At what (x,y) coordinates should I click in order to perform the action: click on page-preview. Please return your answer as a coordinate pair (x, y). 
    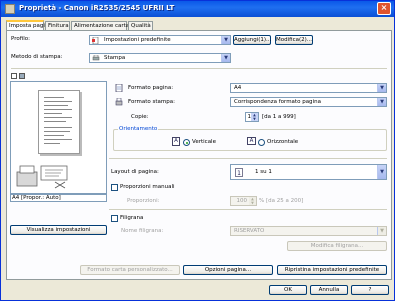
    Looking at the image, I should click on (59, 122).